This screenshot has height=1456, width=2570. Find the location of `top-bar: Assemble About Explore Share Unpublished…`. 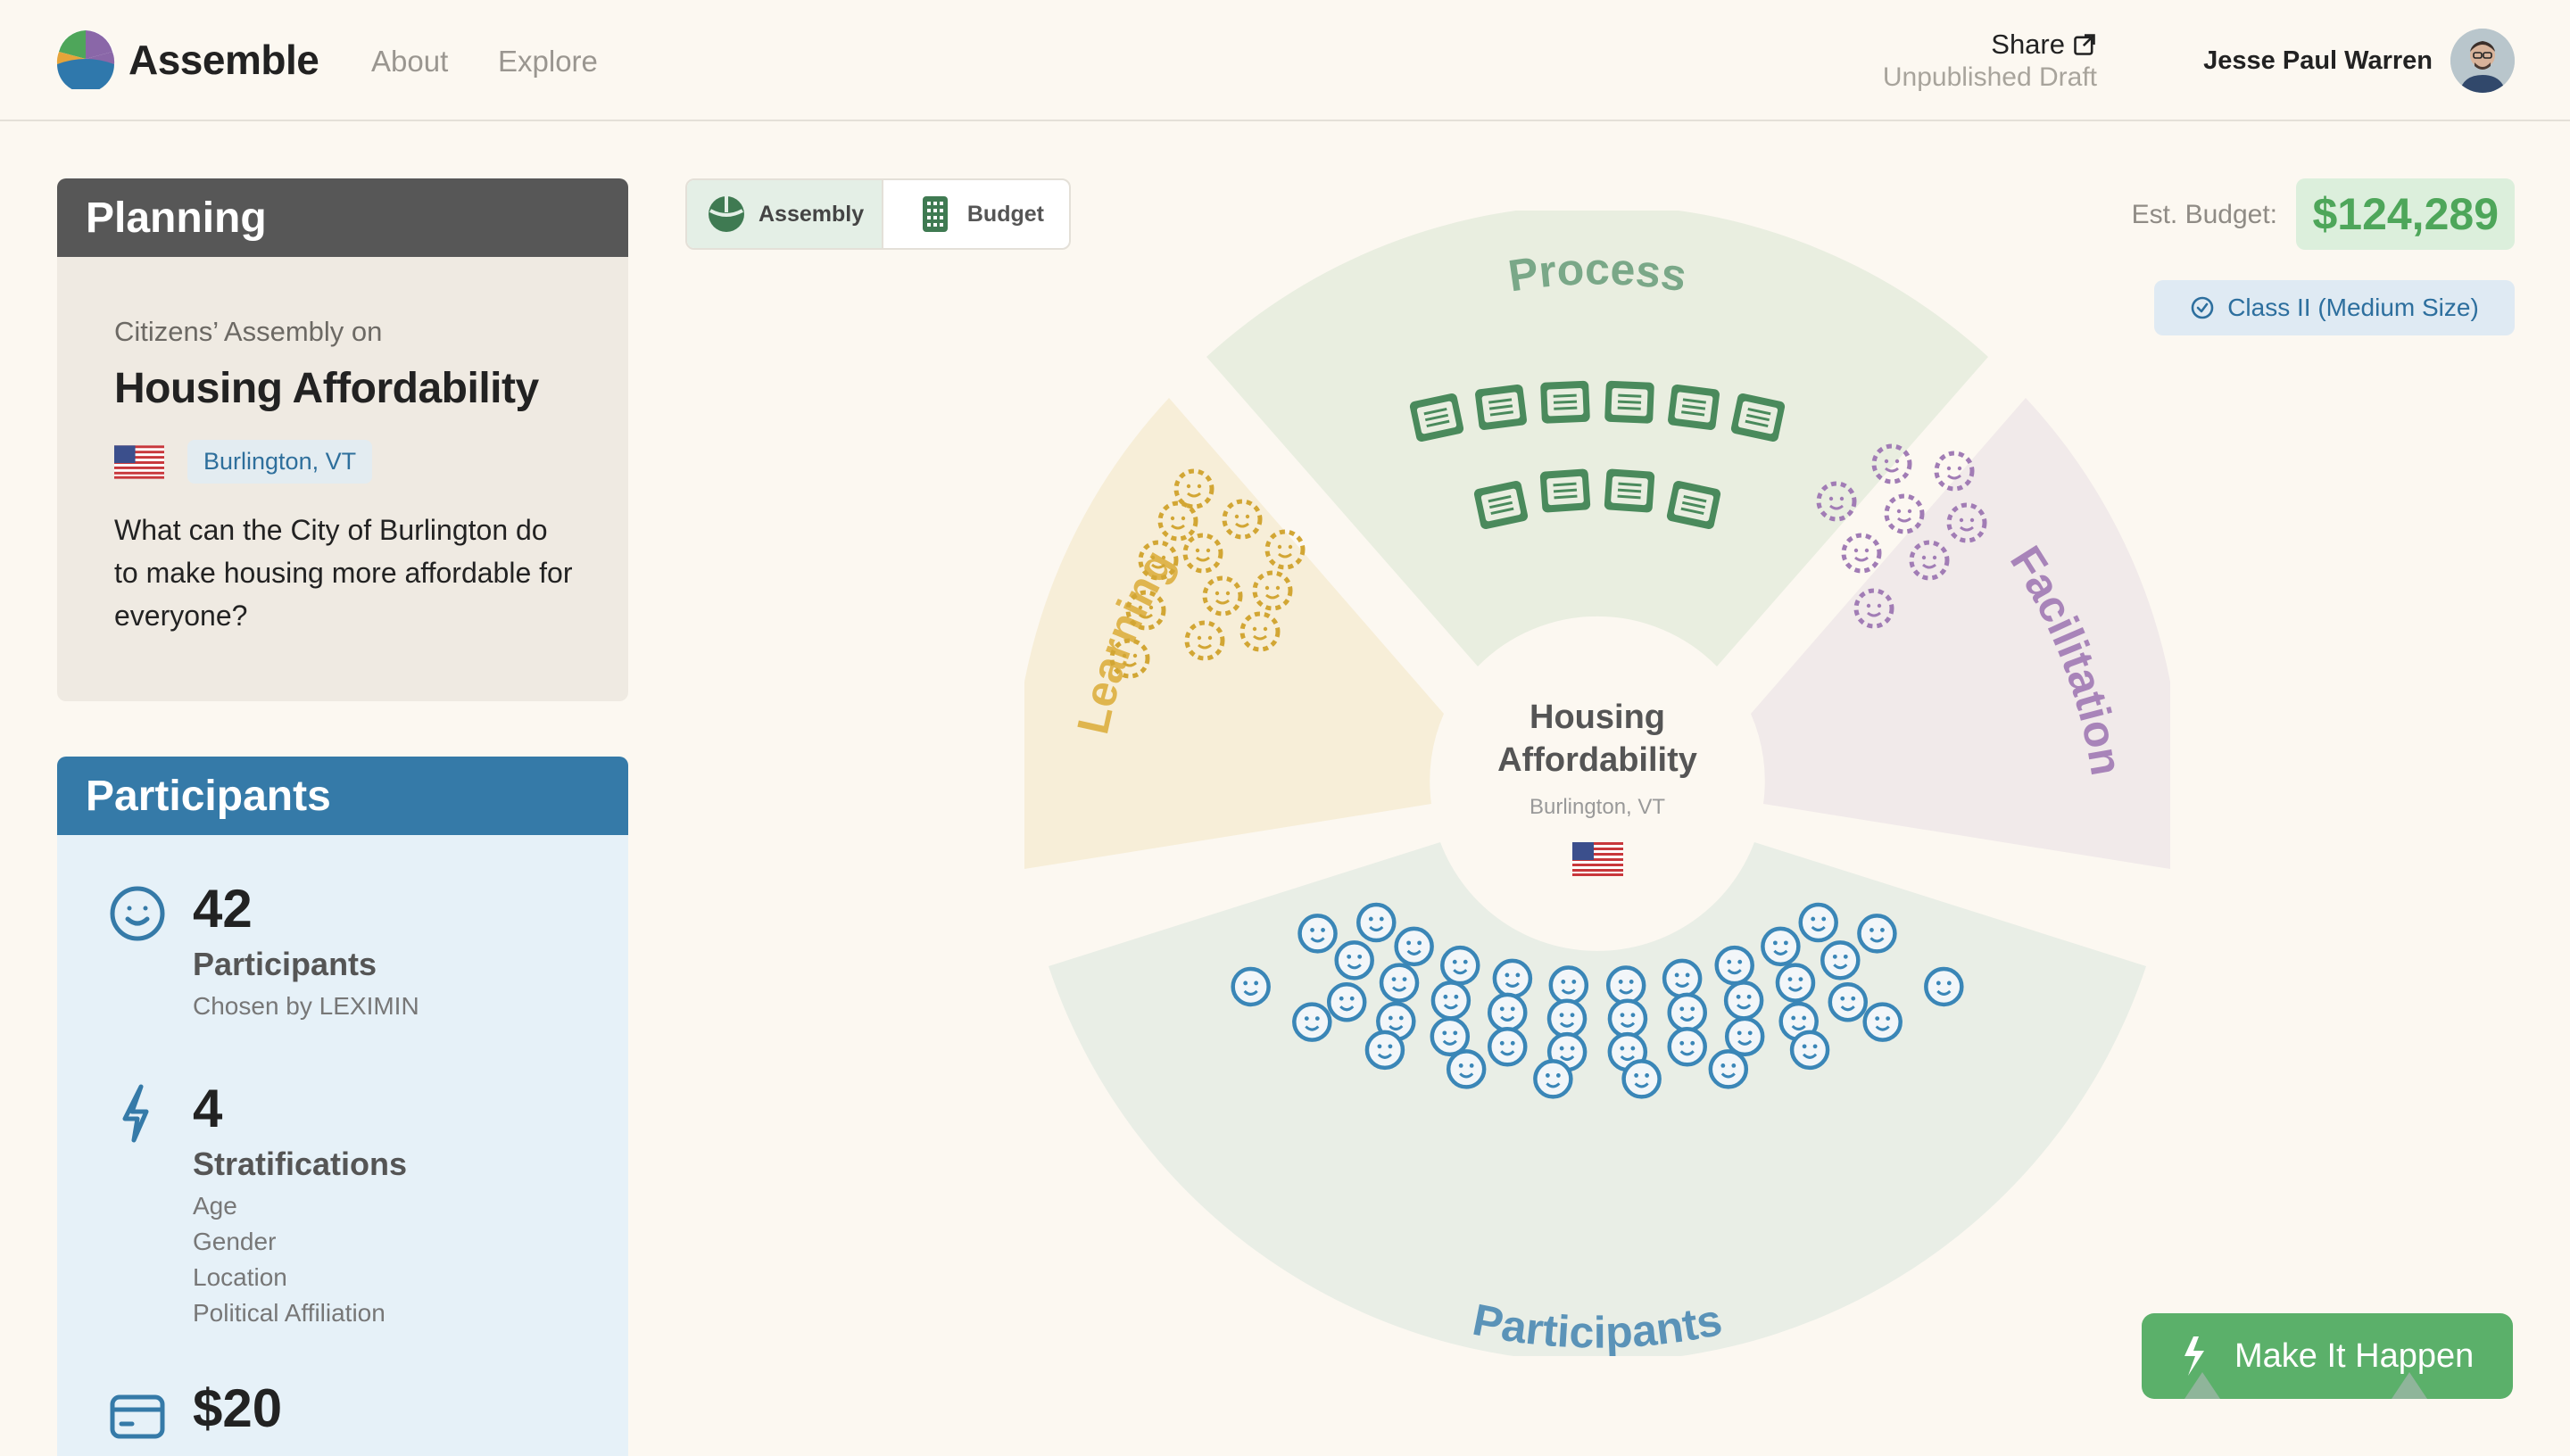

top-bar: Assemble About Explore Share Unpublished… is located at coordinates (1285, 61).